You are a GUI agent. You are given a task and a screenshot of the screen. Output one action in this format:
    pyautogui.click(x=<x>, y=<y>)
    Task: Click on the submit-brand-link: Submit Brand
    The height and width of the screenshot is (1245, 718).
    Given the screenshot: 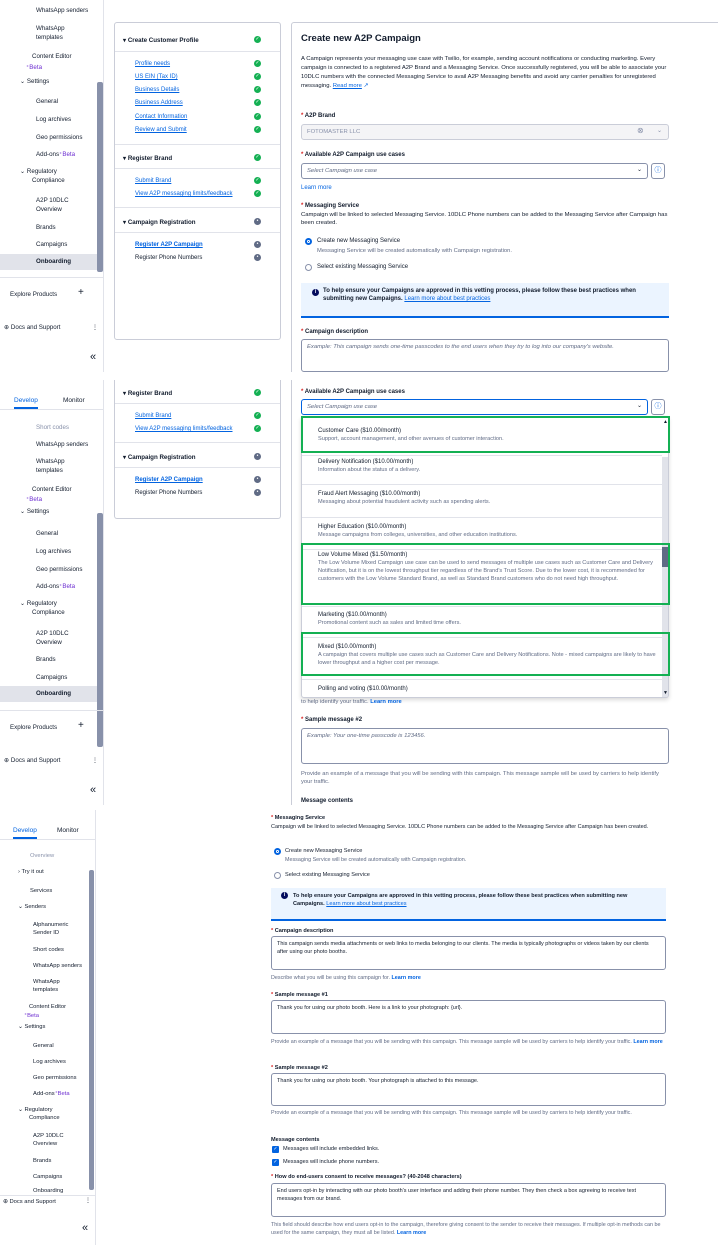 What is the action you would take?
    pyautogui.click(x=153, y=416)
    